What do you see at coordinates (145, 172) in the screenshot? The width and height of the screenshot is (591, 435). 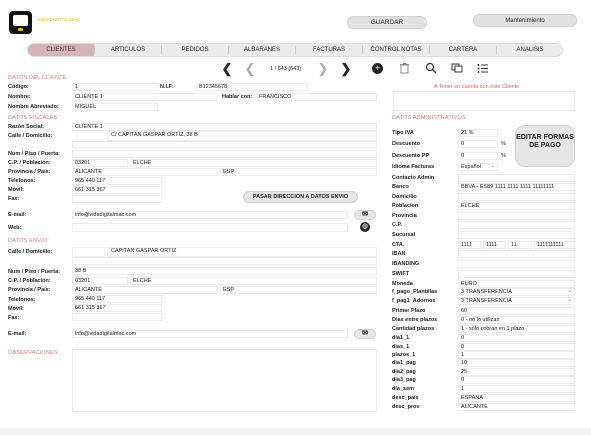 I see `provincia-field: ALICANTE` at bounding box center [145, 172].